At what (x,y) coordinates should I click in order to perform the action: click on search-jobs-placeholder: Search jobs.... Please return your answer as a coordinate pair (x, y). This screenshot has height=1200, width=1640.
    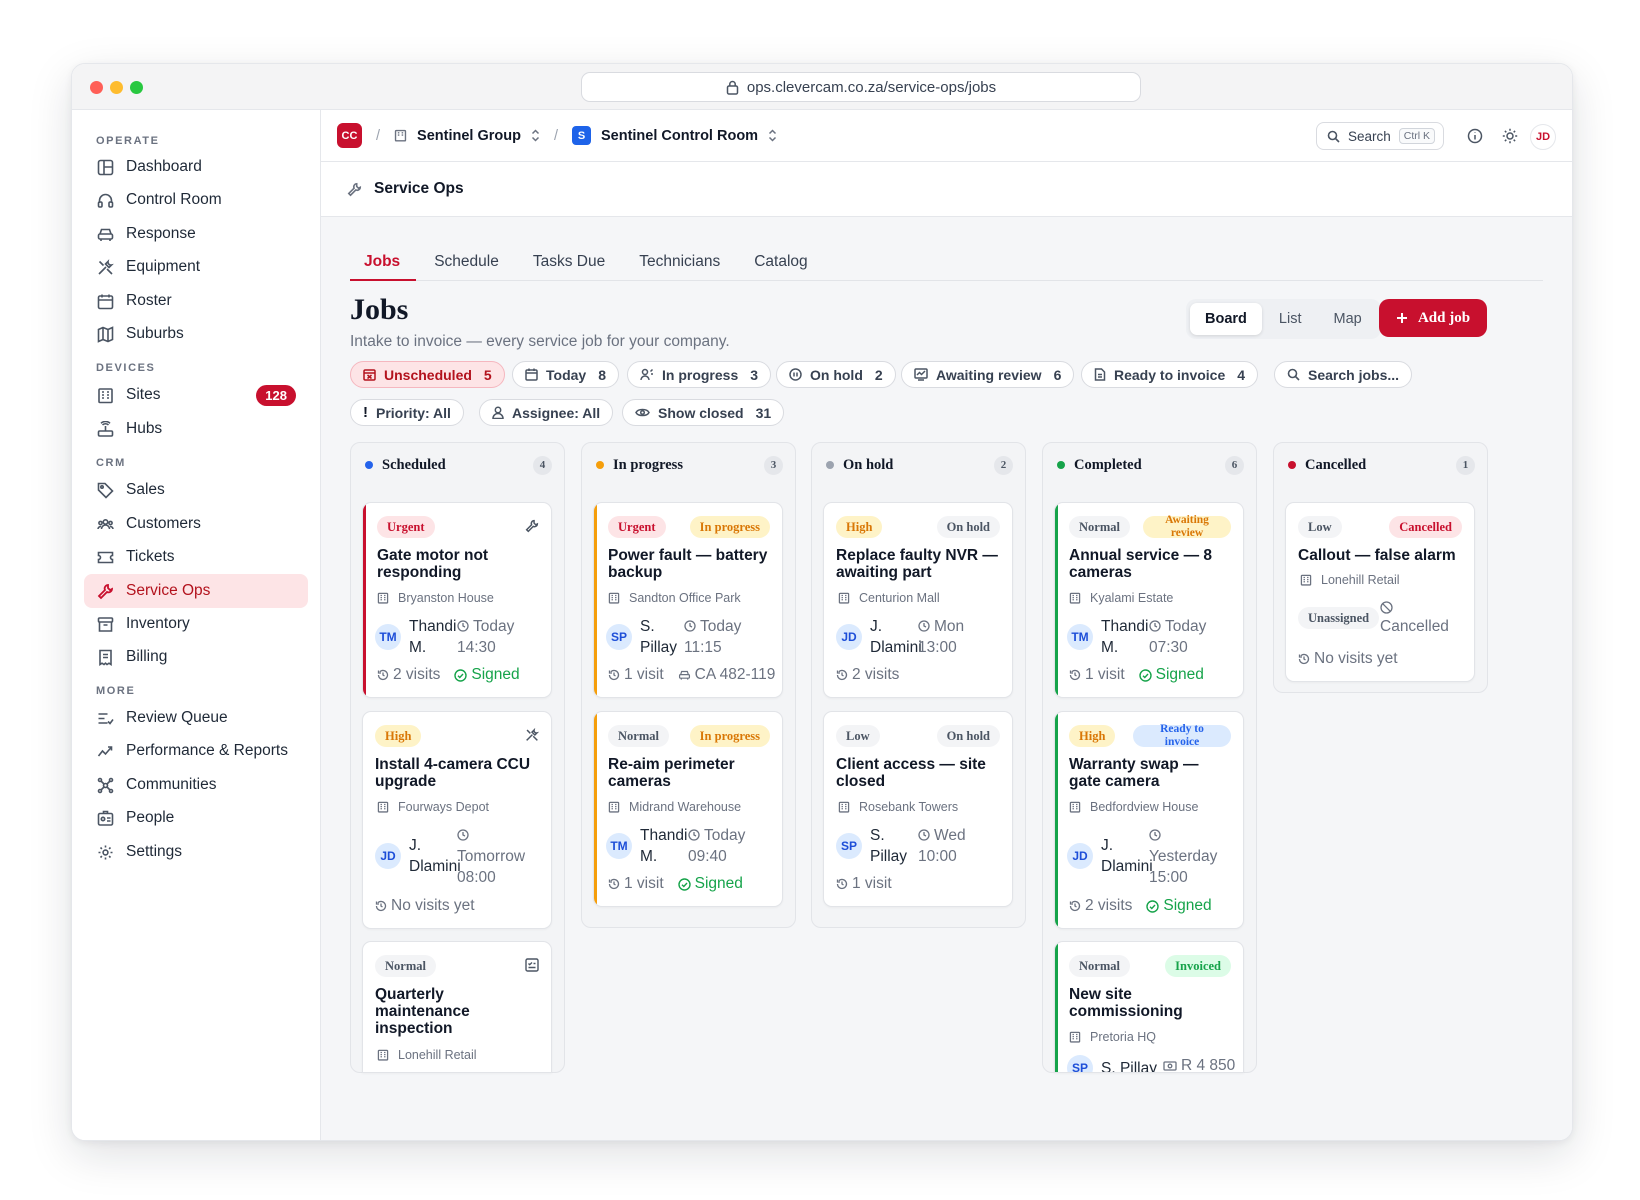
    Looking at the image, I should click on (1354, 374).